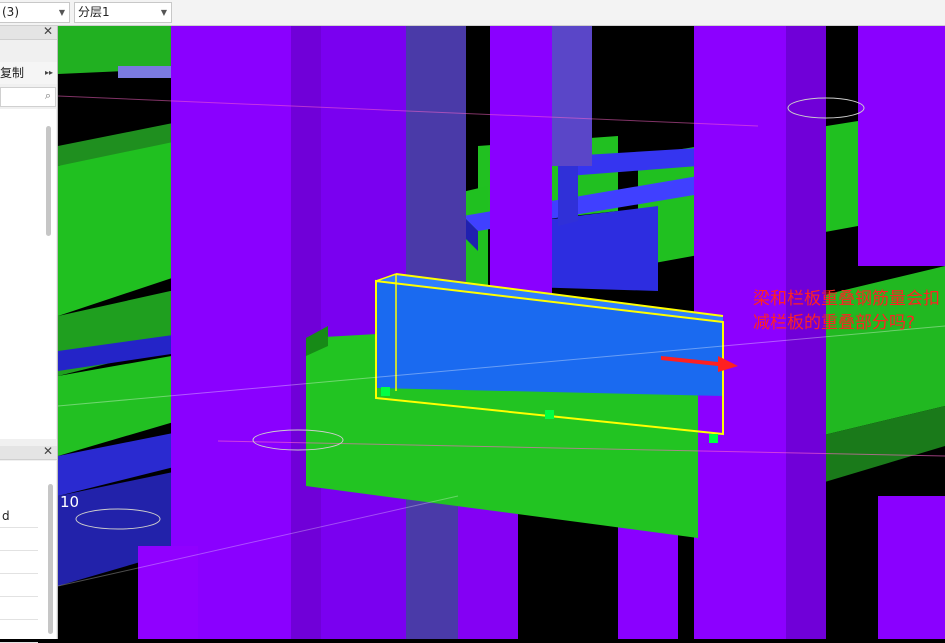 Image resolution: width=945 pixels, height=643 pixels. Describe the element at coordinates (28, 97) in the screenshot. I see `search-input: ⌕` at that location.